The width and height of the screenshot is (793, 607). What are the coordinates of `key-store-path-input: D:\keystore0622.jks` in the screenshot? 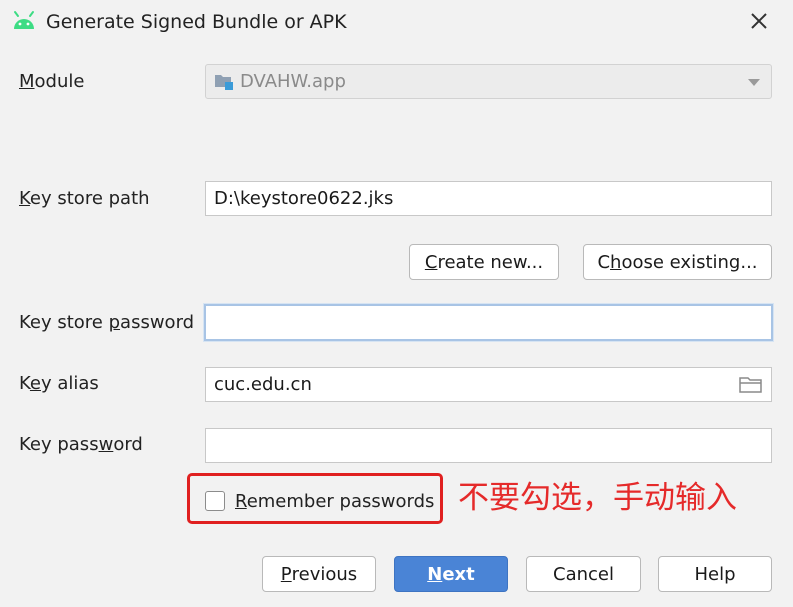 It's located at (488, 198).